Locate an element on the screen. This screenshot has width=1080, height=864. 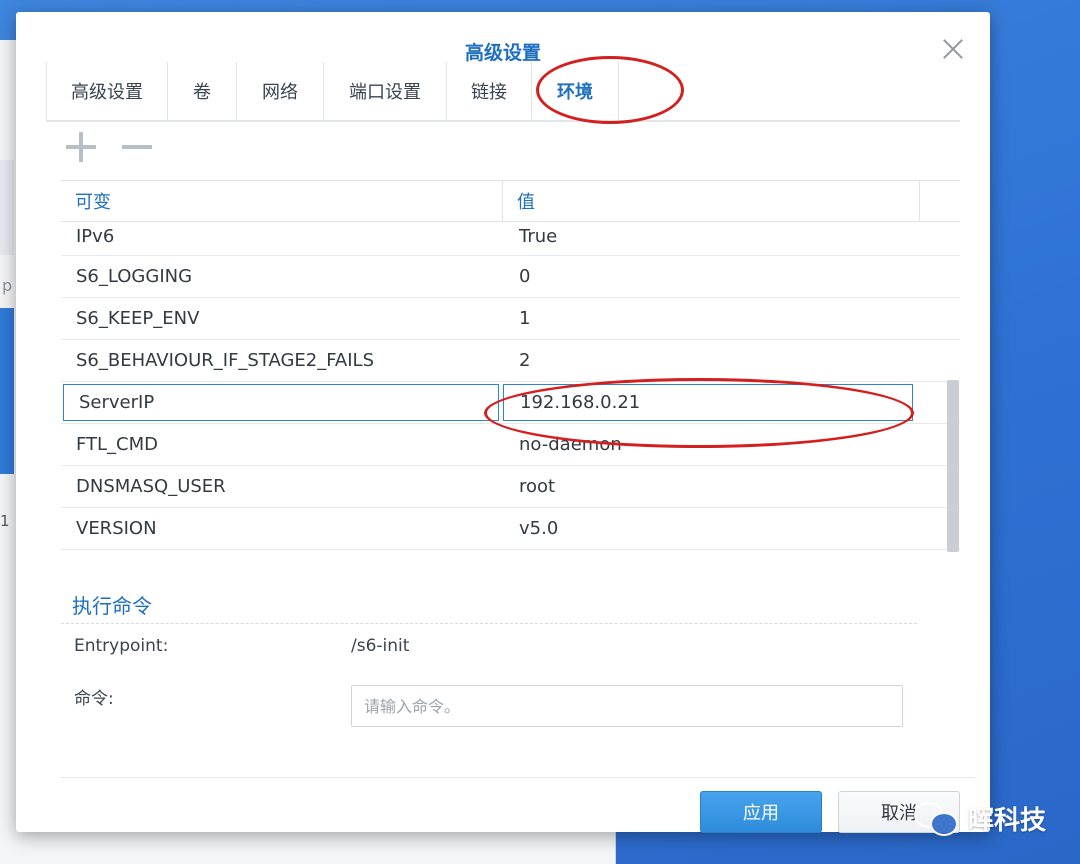
tab-volume: 卷 is located at coordinates (202, 91).